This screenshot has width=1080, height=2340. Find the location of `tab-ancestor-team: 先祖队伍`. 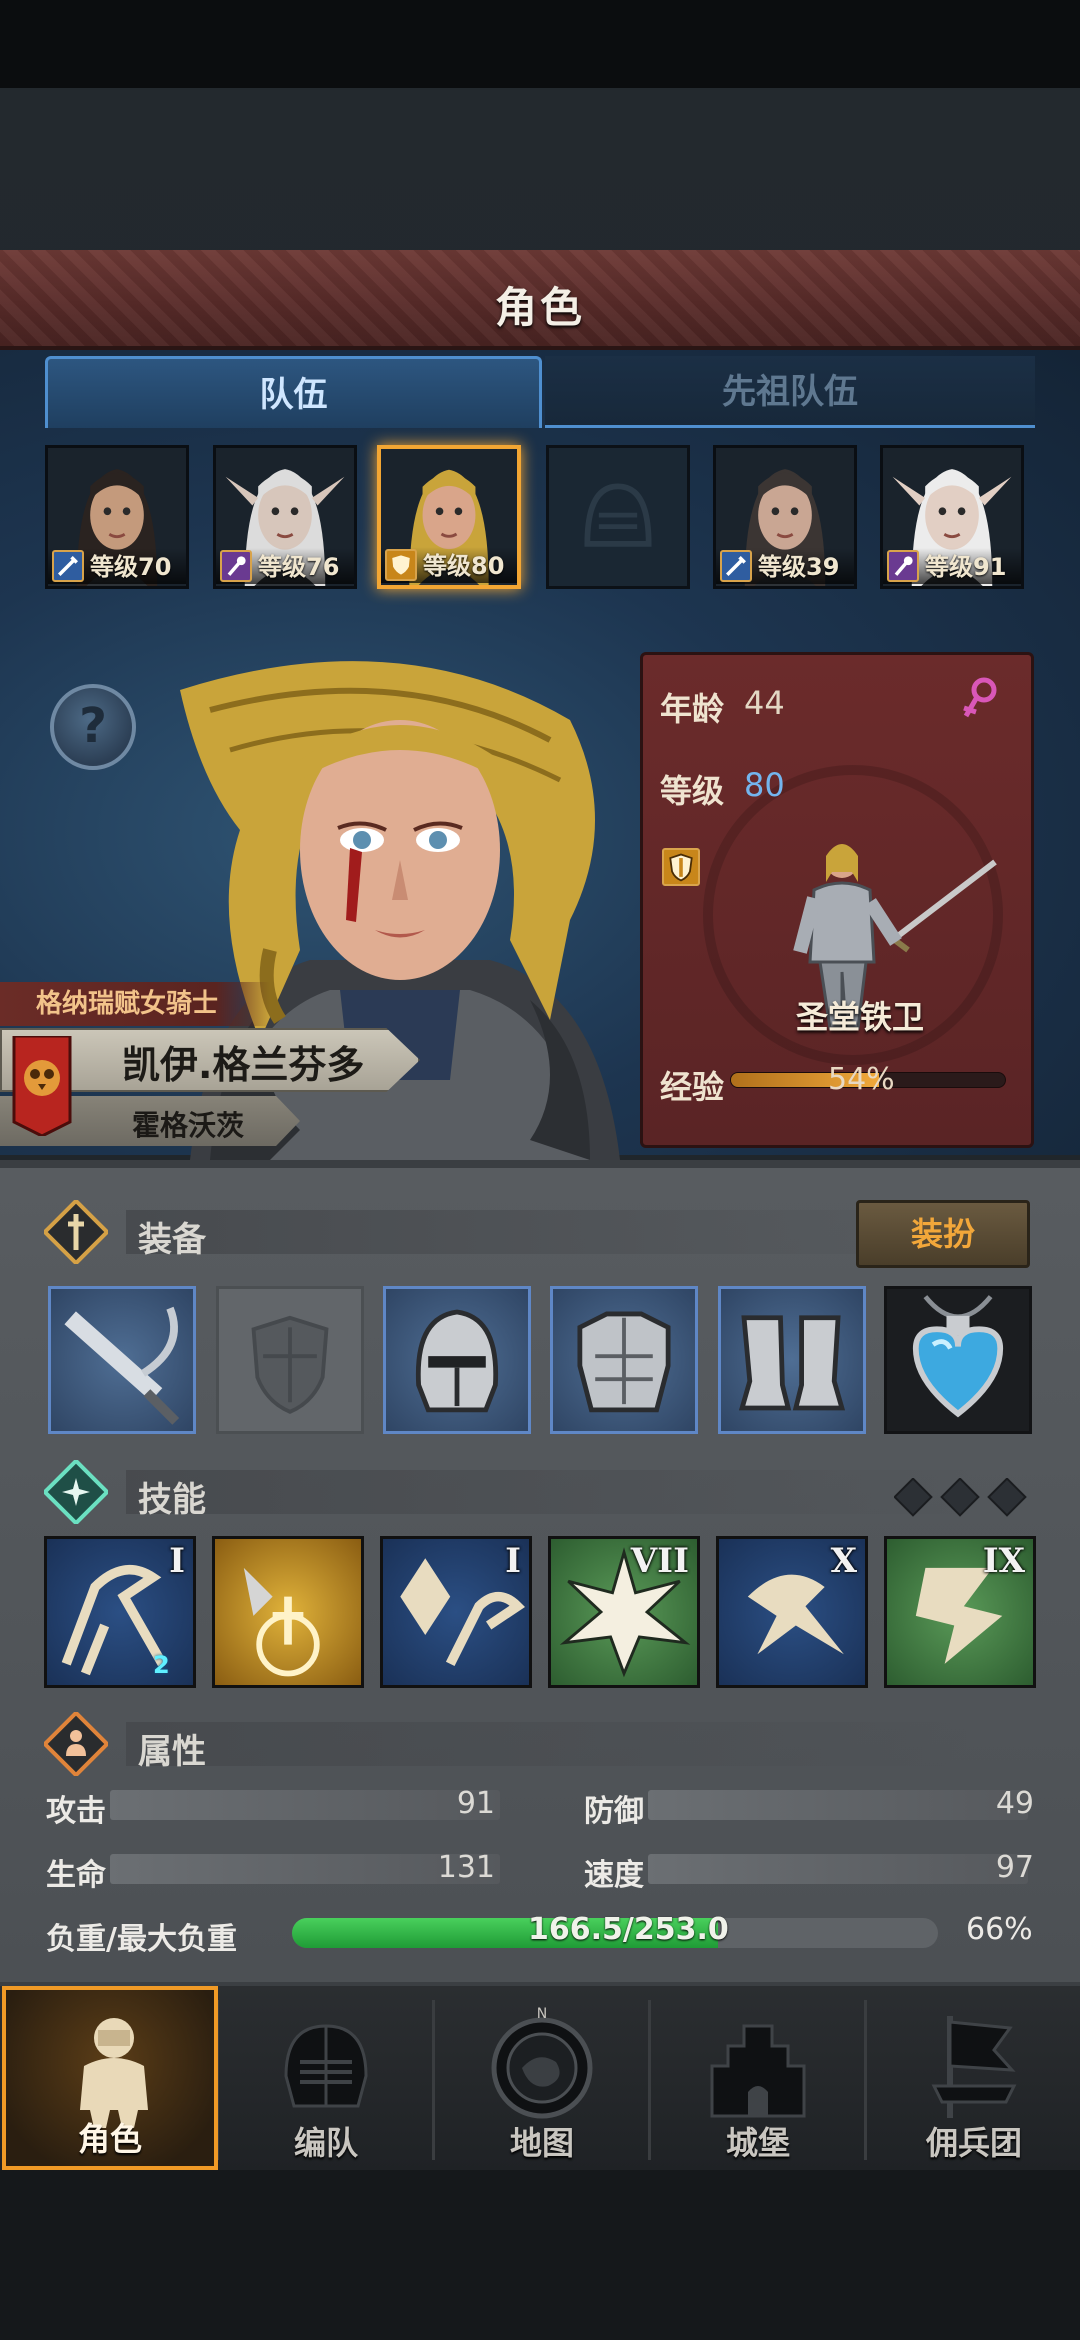

tab-ancestor-team: 先祖队伍 is located at coordinates (790, 392).